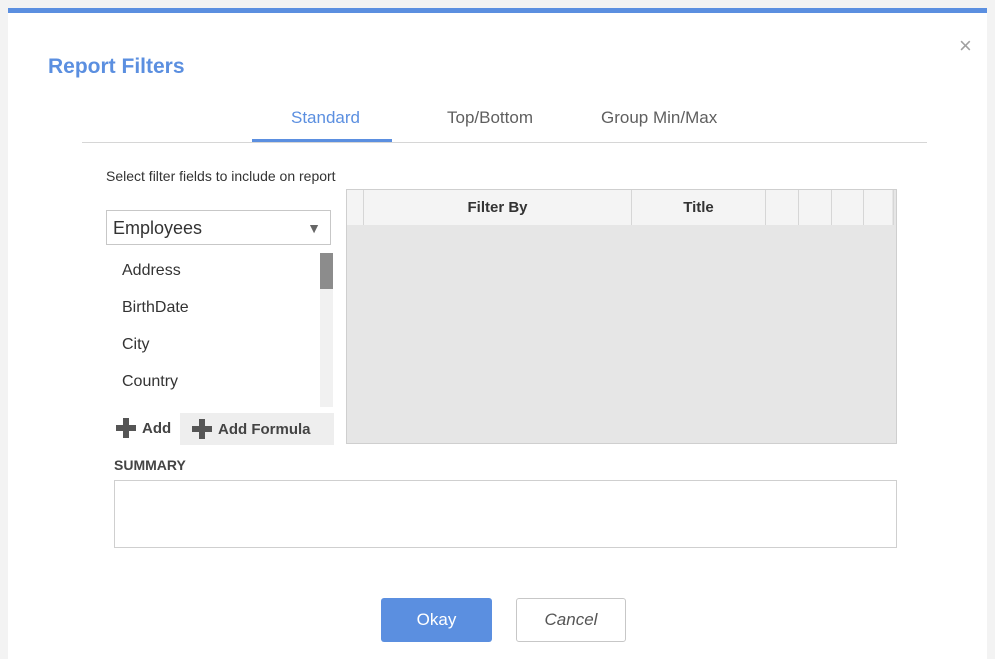 This screenshot has width=995, height=659. What do you see at coordinates (326, 271) in the screenshot?
I see `field-list-scroll-thumb` at bounding box center [326, 271].